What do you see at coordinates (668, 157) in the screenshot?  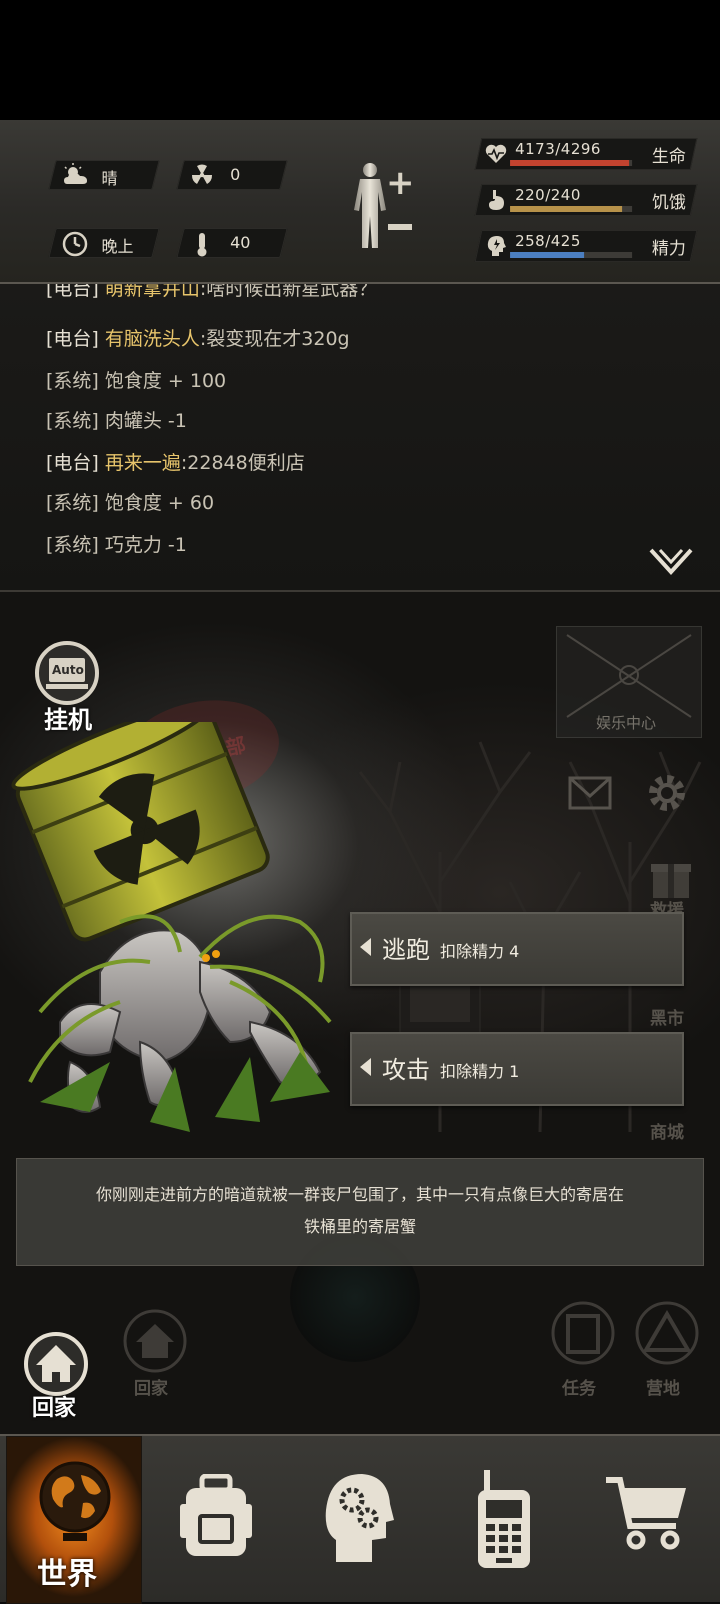 I see `health-label: 生命` at bounding box center [668, 157].